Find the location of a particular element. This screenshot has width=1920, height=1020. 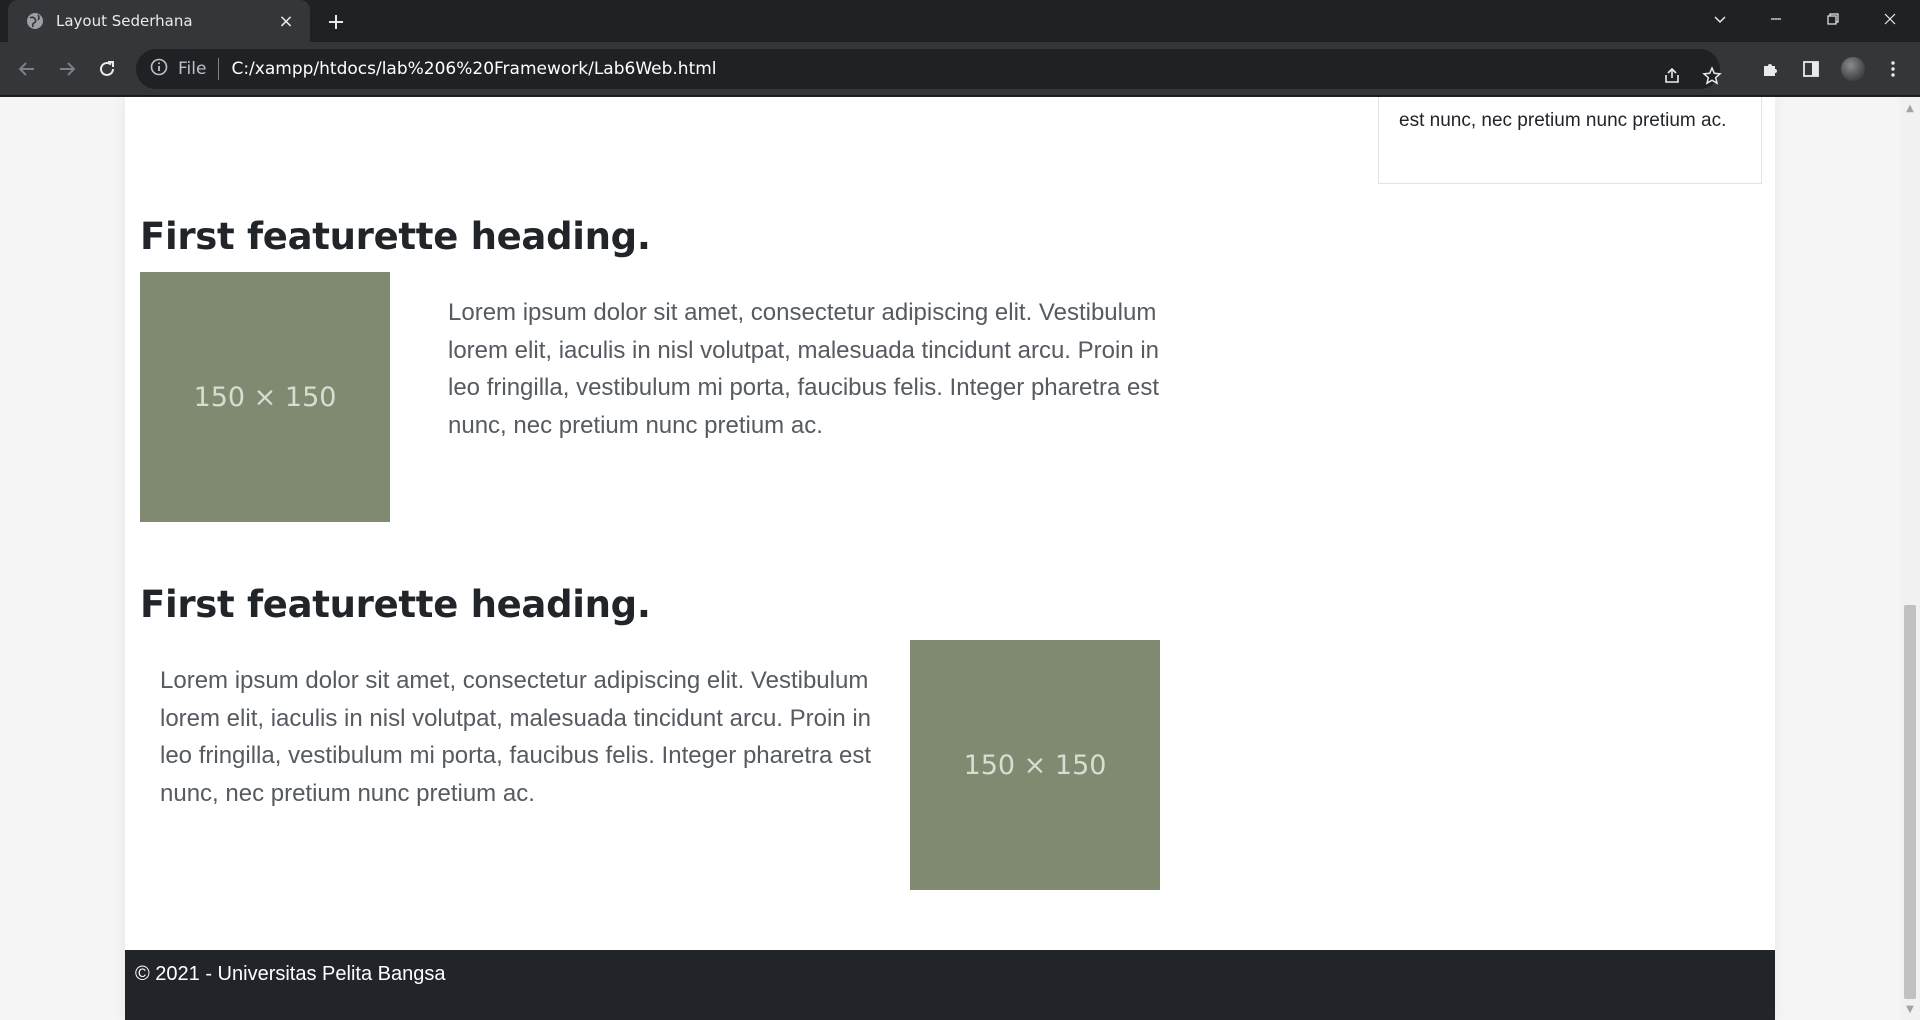

share-icon is located at coordinates (1672, 76).